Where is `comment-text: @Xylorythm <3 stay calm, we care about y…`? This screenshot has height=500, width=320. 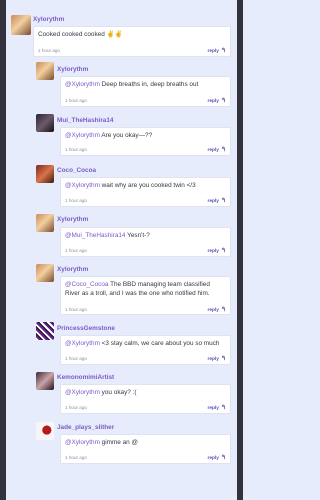 comment-text: @Xylorythm <3 stay calm, we care about y… is located at coordinates (142, 343).